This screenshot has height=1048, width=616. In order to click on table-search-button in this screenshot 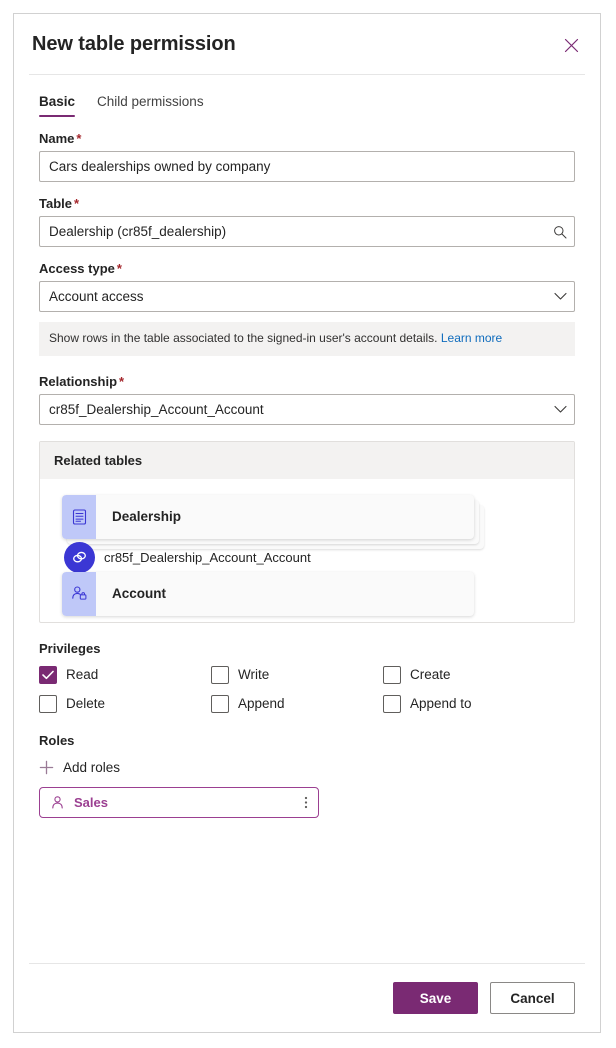, I will do `click(560, 232)`.